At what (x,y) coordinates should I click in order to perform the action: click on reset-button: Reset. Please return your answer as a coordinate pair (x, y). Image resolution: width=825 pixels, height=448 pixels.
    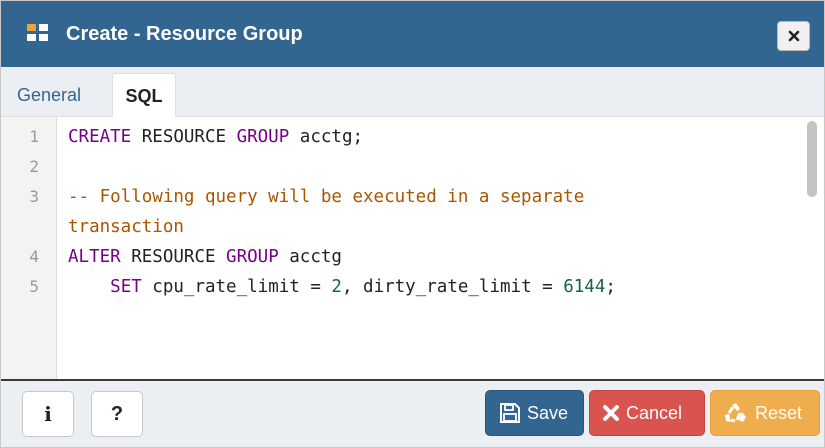
    Looking at the image, I should click on (765, 413).